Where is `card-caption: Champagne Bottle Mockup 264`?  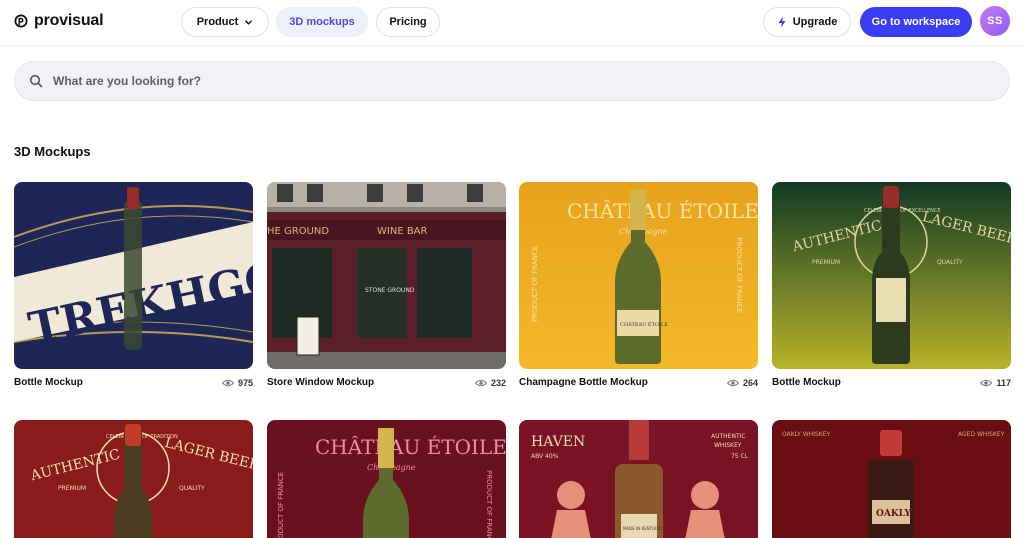 card-caption: Champagne Bottle Mockup 264 is located at coordinates (638, 382).